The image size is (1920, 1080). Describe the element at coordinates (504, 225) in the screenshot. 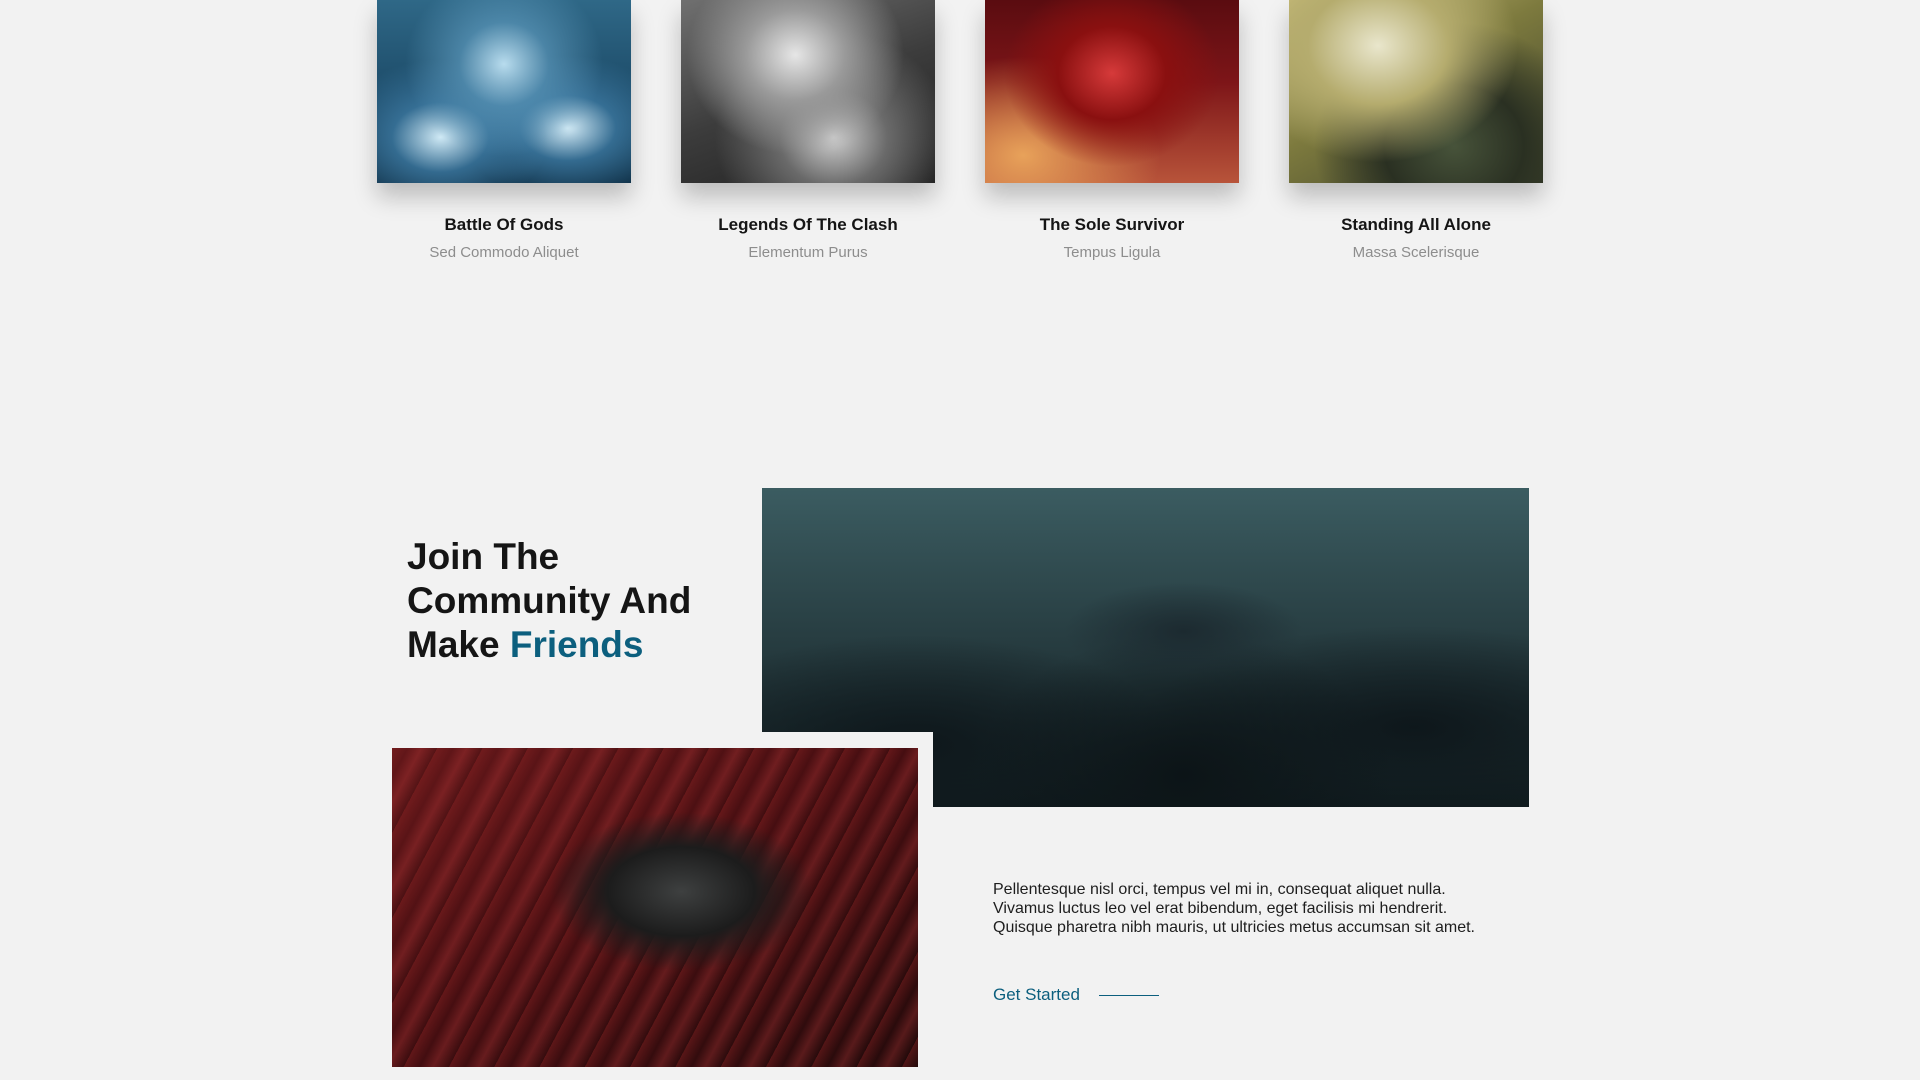

I see `game-card-title: Battle Of Gods` at that location.